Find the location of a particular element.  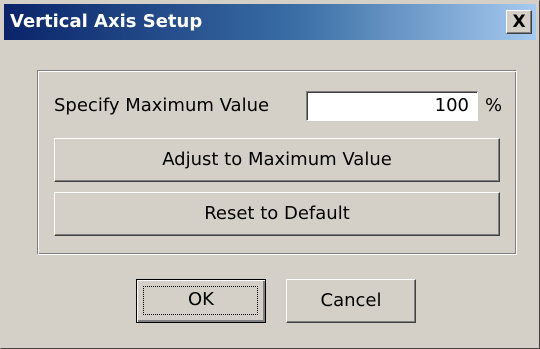

reset-default-label: Reset to Default is located at coordinates (277, 213).